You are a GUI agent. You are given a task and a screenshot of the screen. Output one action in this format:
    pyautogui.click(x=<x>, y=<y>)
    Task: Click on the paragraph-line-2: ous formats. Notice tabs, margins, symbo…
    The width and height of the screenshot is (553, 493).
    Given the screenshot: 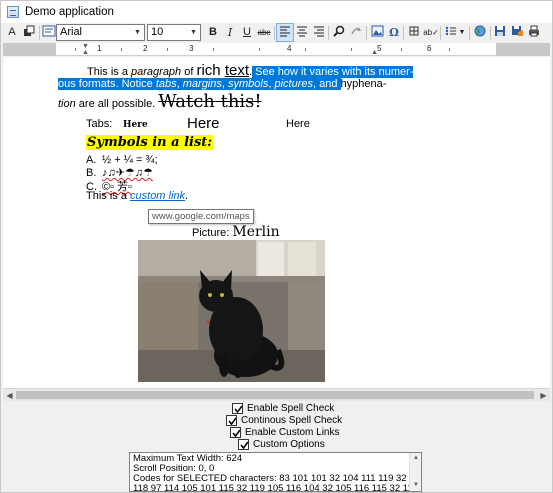 What is the action you would take?
    pyautogui.click(x=222, y=84)
    